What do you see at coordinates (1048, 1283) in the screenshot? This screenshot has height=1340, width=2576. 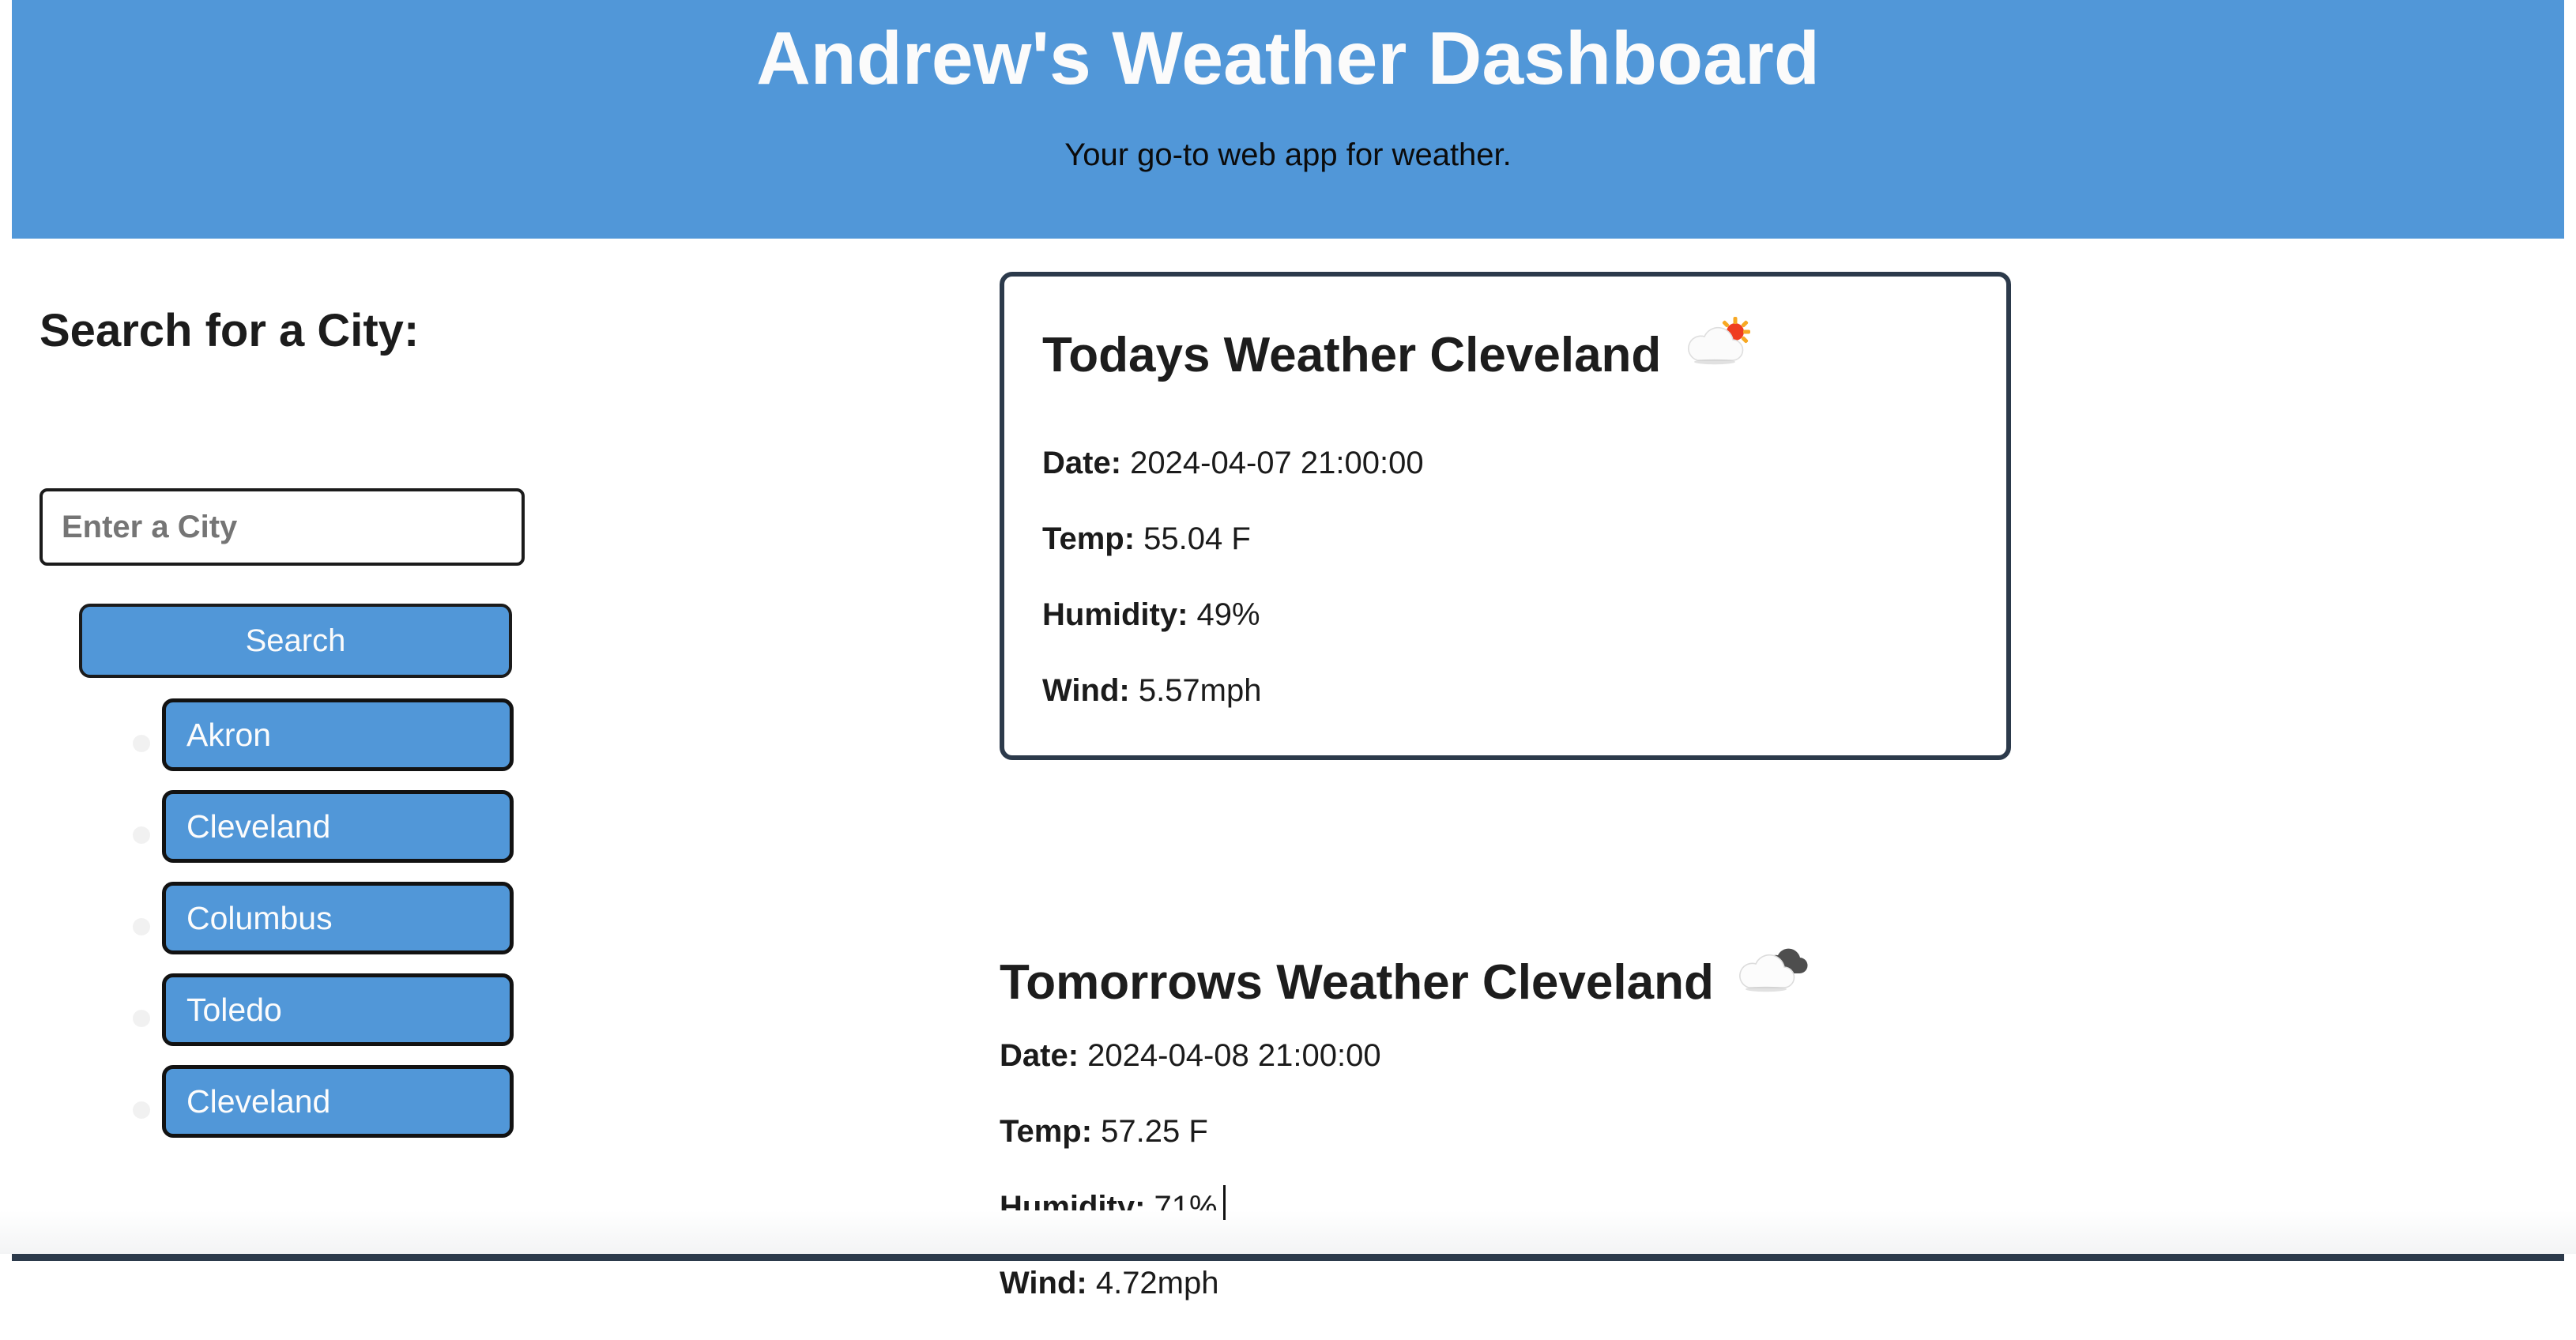 I see `tomorrow-wind-label: Wind:` at bounding box center [1048, 1283].